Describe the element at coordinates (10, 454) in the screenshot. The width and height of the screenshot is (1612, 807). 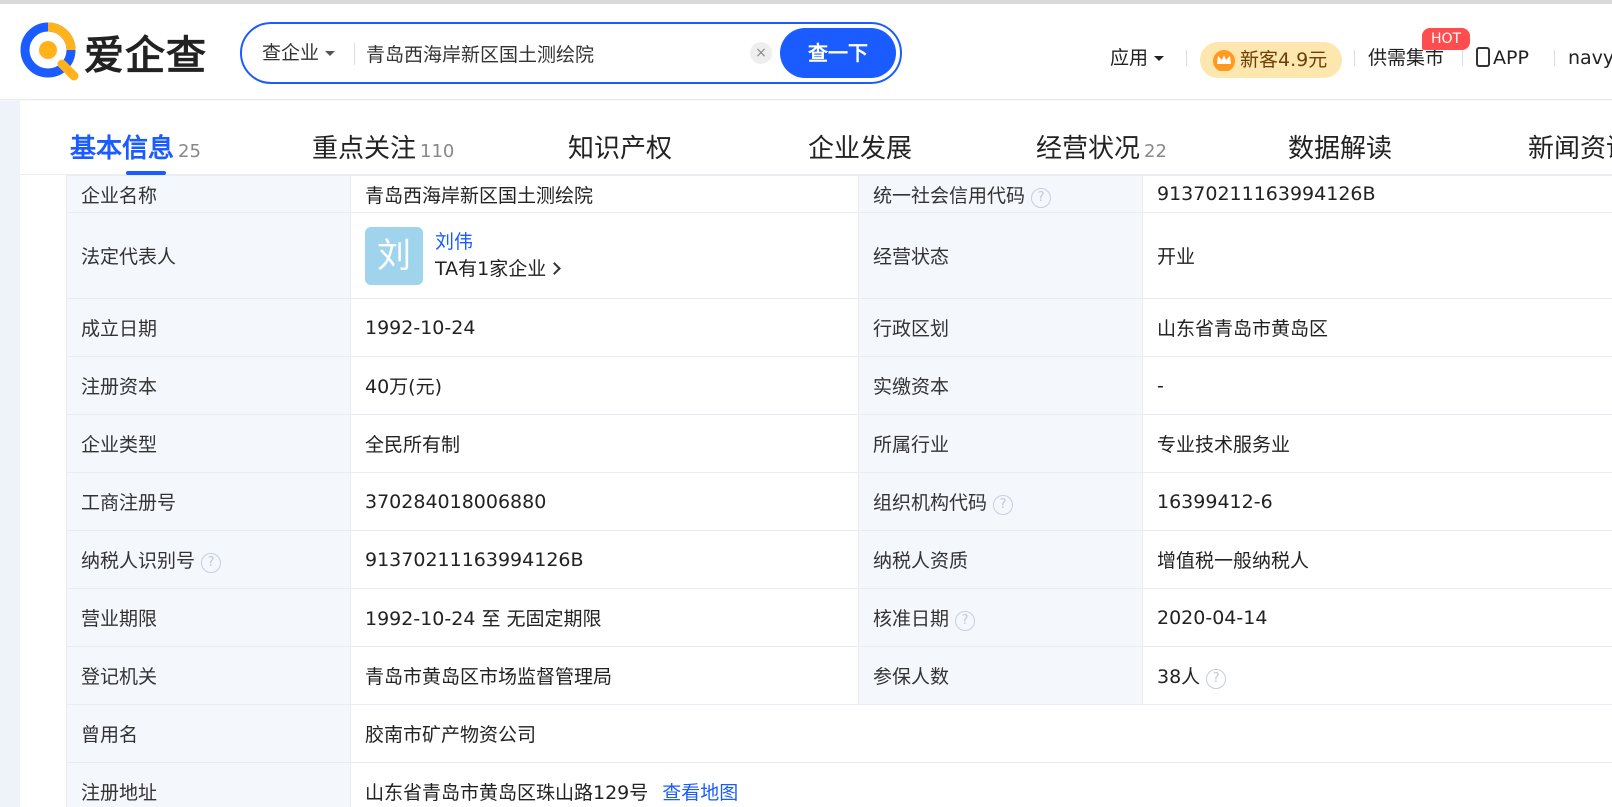
I see `left-side-strip` at that location.